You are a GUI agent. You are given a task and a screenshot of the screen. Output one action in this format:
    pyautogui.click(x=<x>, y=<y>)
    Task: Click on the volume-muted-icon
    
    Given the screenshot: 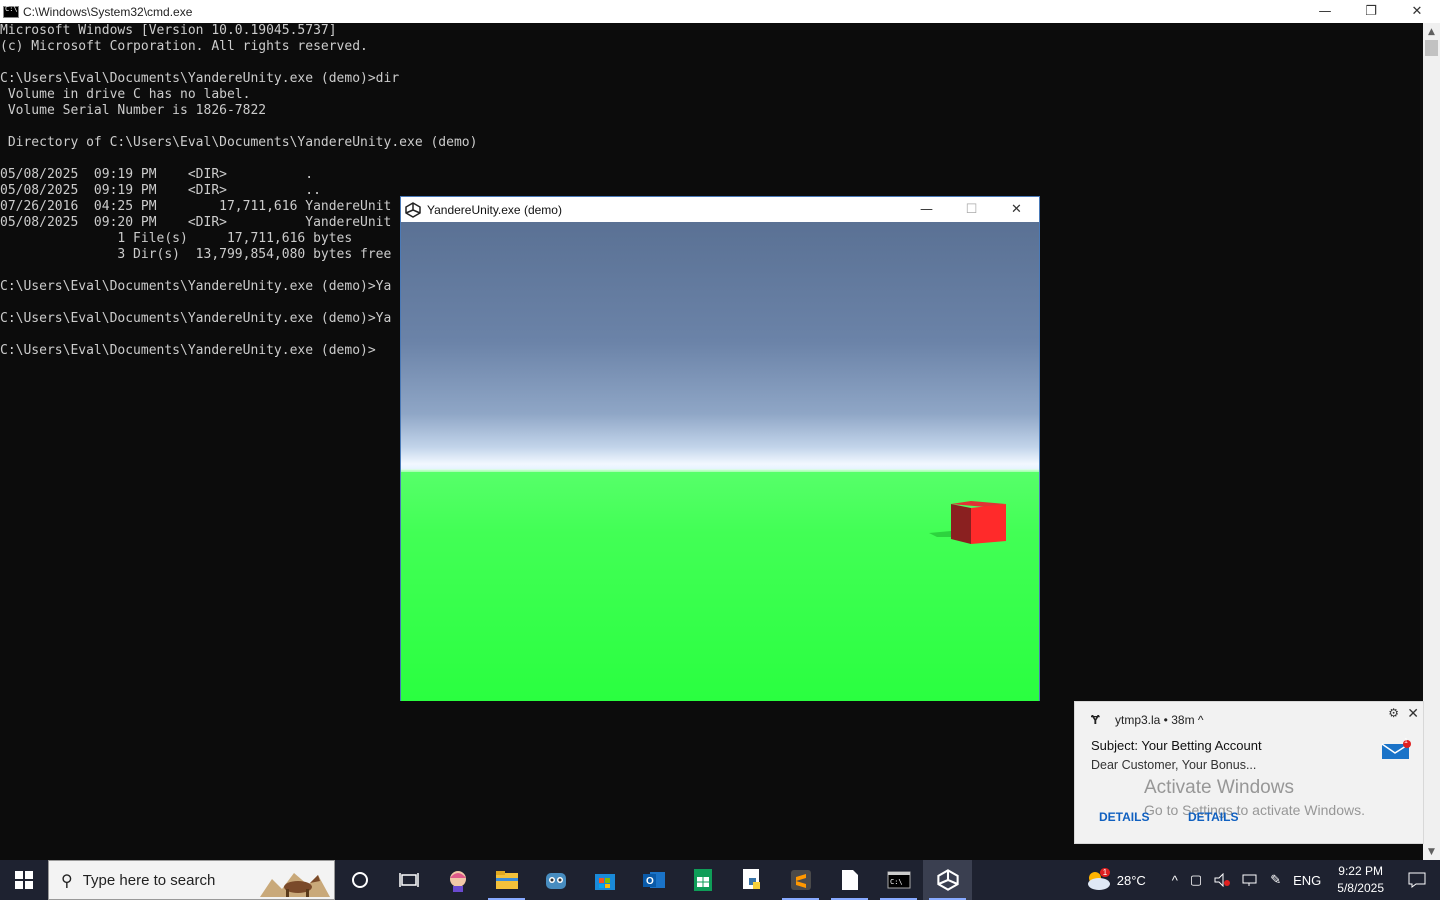 What is the action you would take?
    pyautogui.click(x=1222, y=880)
    